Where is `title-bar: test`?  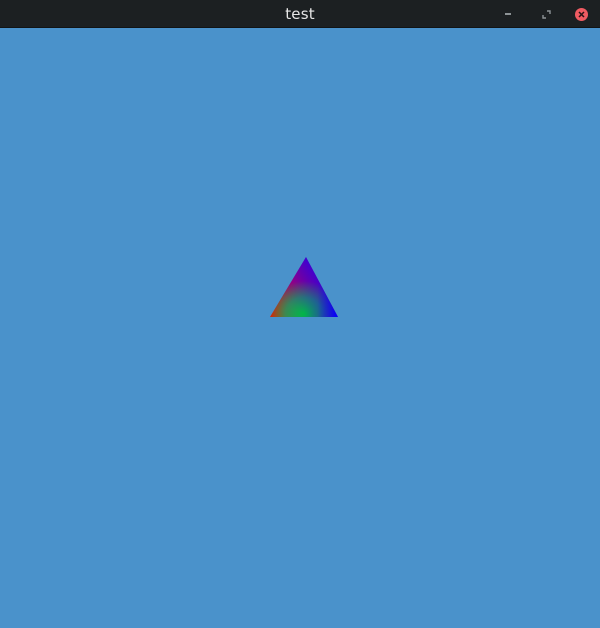 title-bar: test is located at coordinates (300, 14).